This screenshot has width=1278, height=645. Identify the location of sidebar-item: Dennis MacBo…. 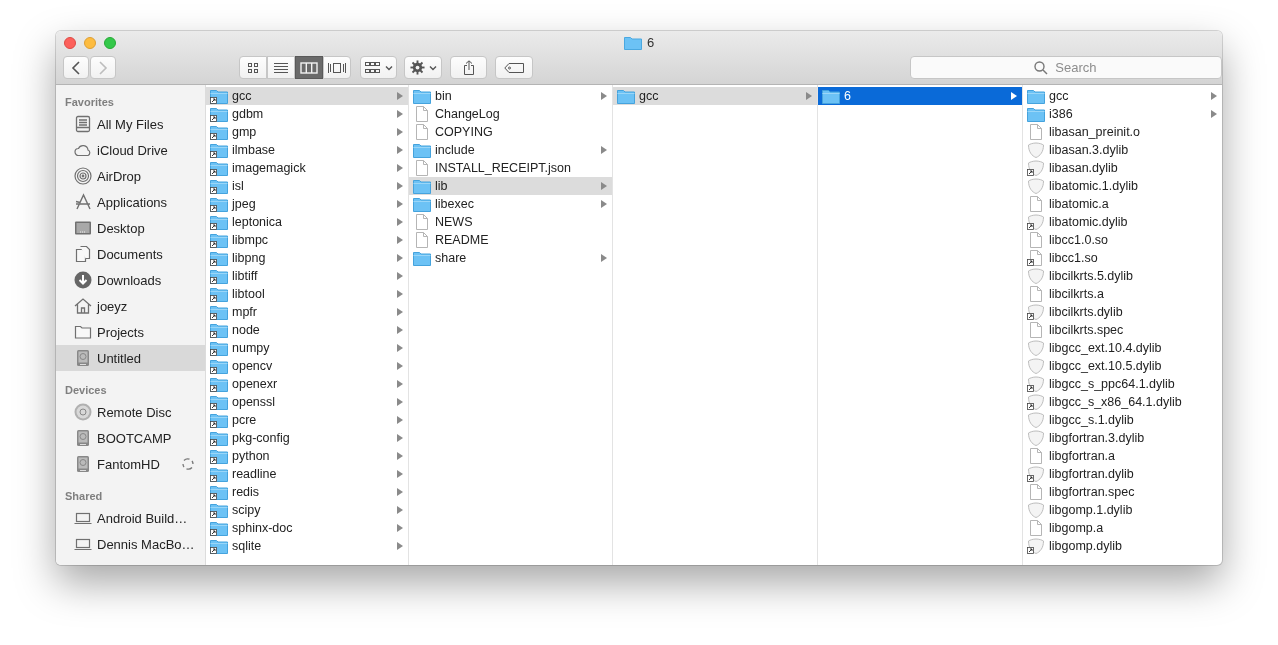
(130, 544).